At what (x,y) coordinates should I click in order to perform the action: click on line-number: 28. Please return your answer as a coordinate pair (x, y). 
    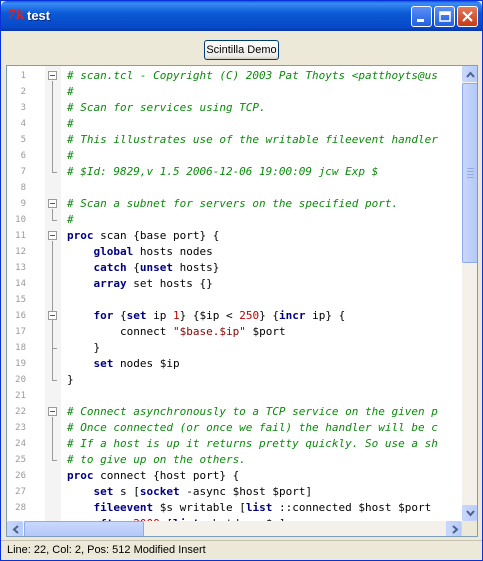
    Looking at the image, I should click on (20, 508).